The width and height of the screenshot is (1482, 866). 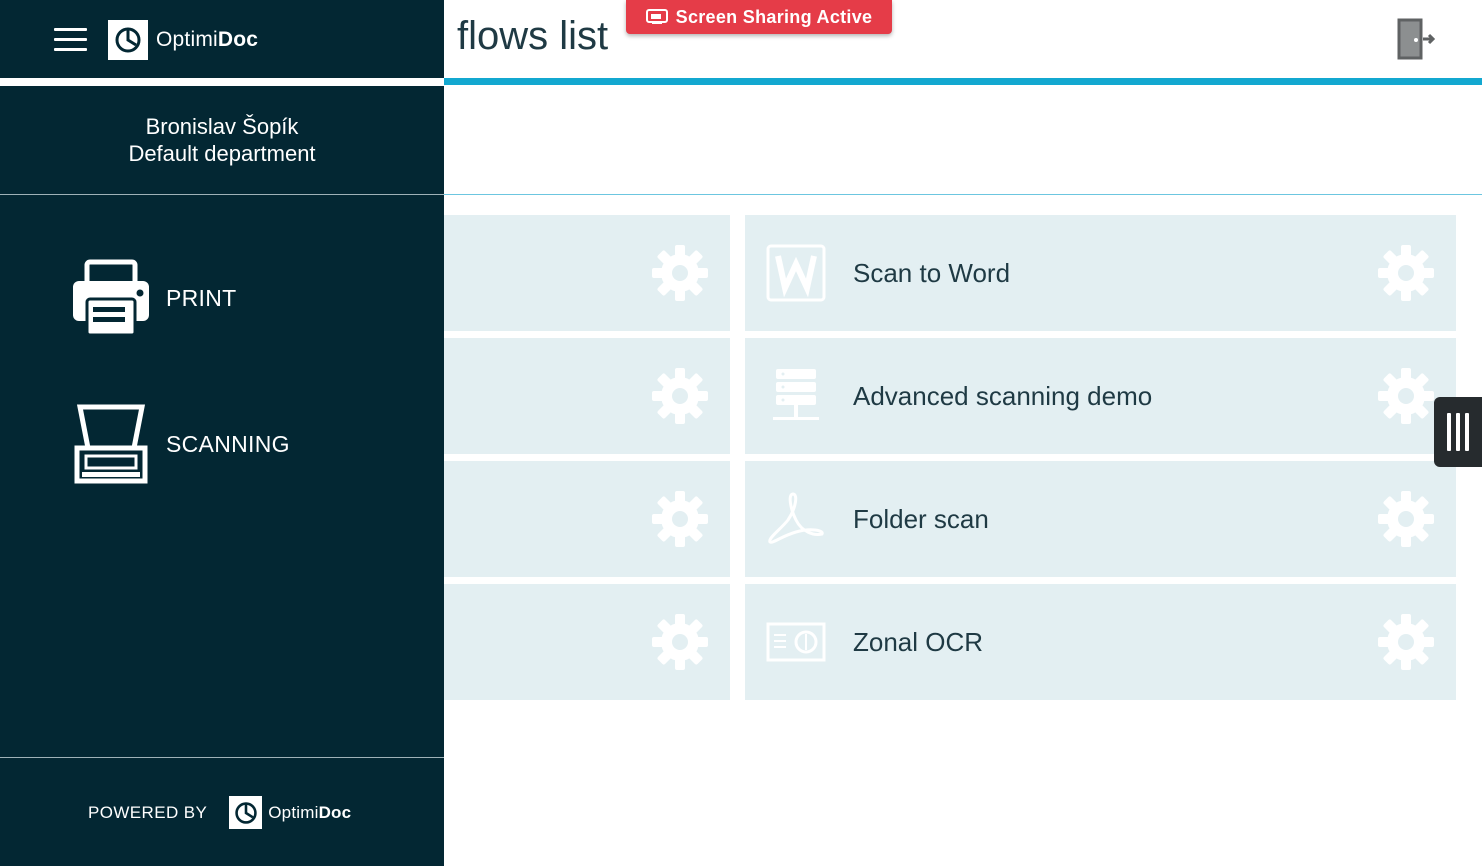 What do you see at coordinates (201, 297) in the screenshot?
I see `nav-label-print: PRINT` at bounding box center [201, 297].